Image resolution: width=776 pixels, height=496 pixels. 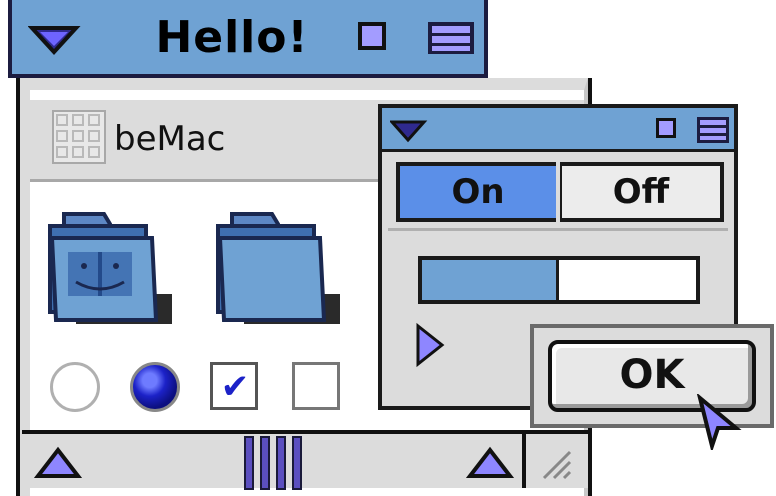 I want to click on collapse-triangle-icon, so click(x=56, y=42).